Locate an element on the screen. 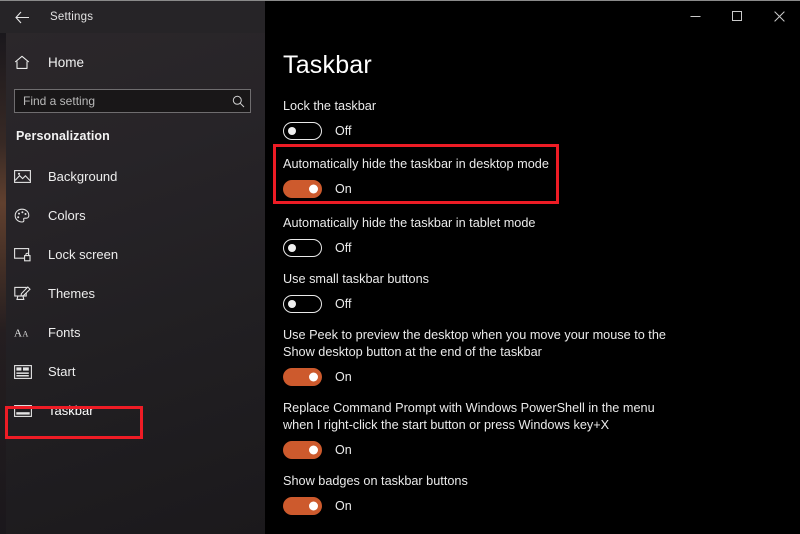 This screenshot has width=800, height=534. toggle-show-badges is located at coordinates (302, 506).